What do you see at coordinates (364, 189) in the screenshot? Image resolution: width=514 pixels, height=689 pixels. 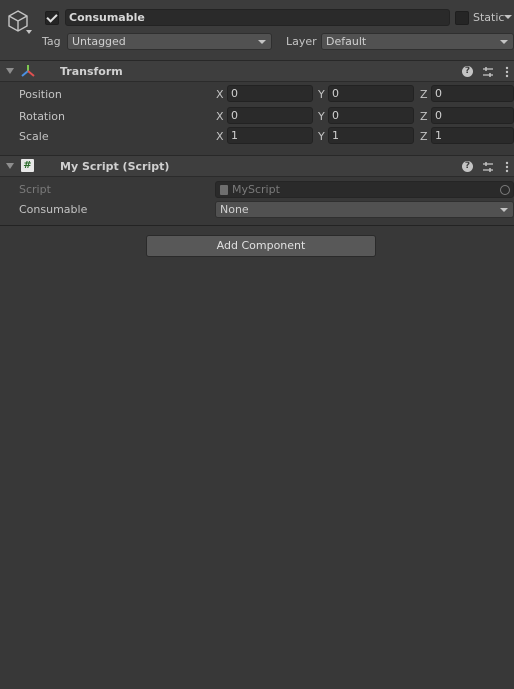 I see `script-object-field: MyScript` at bounding box center [364, 189].